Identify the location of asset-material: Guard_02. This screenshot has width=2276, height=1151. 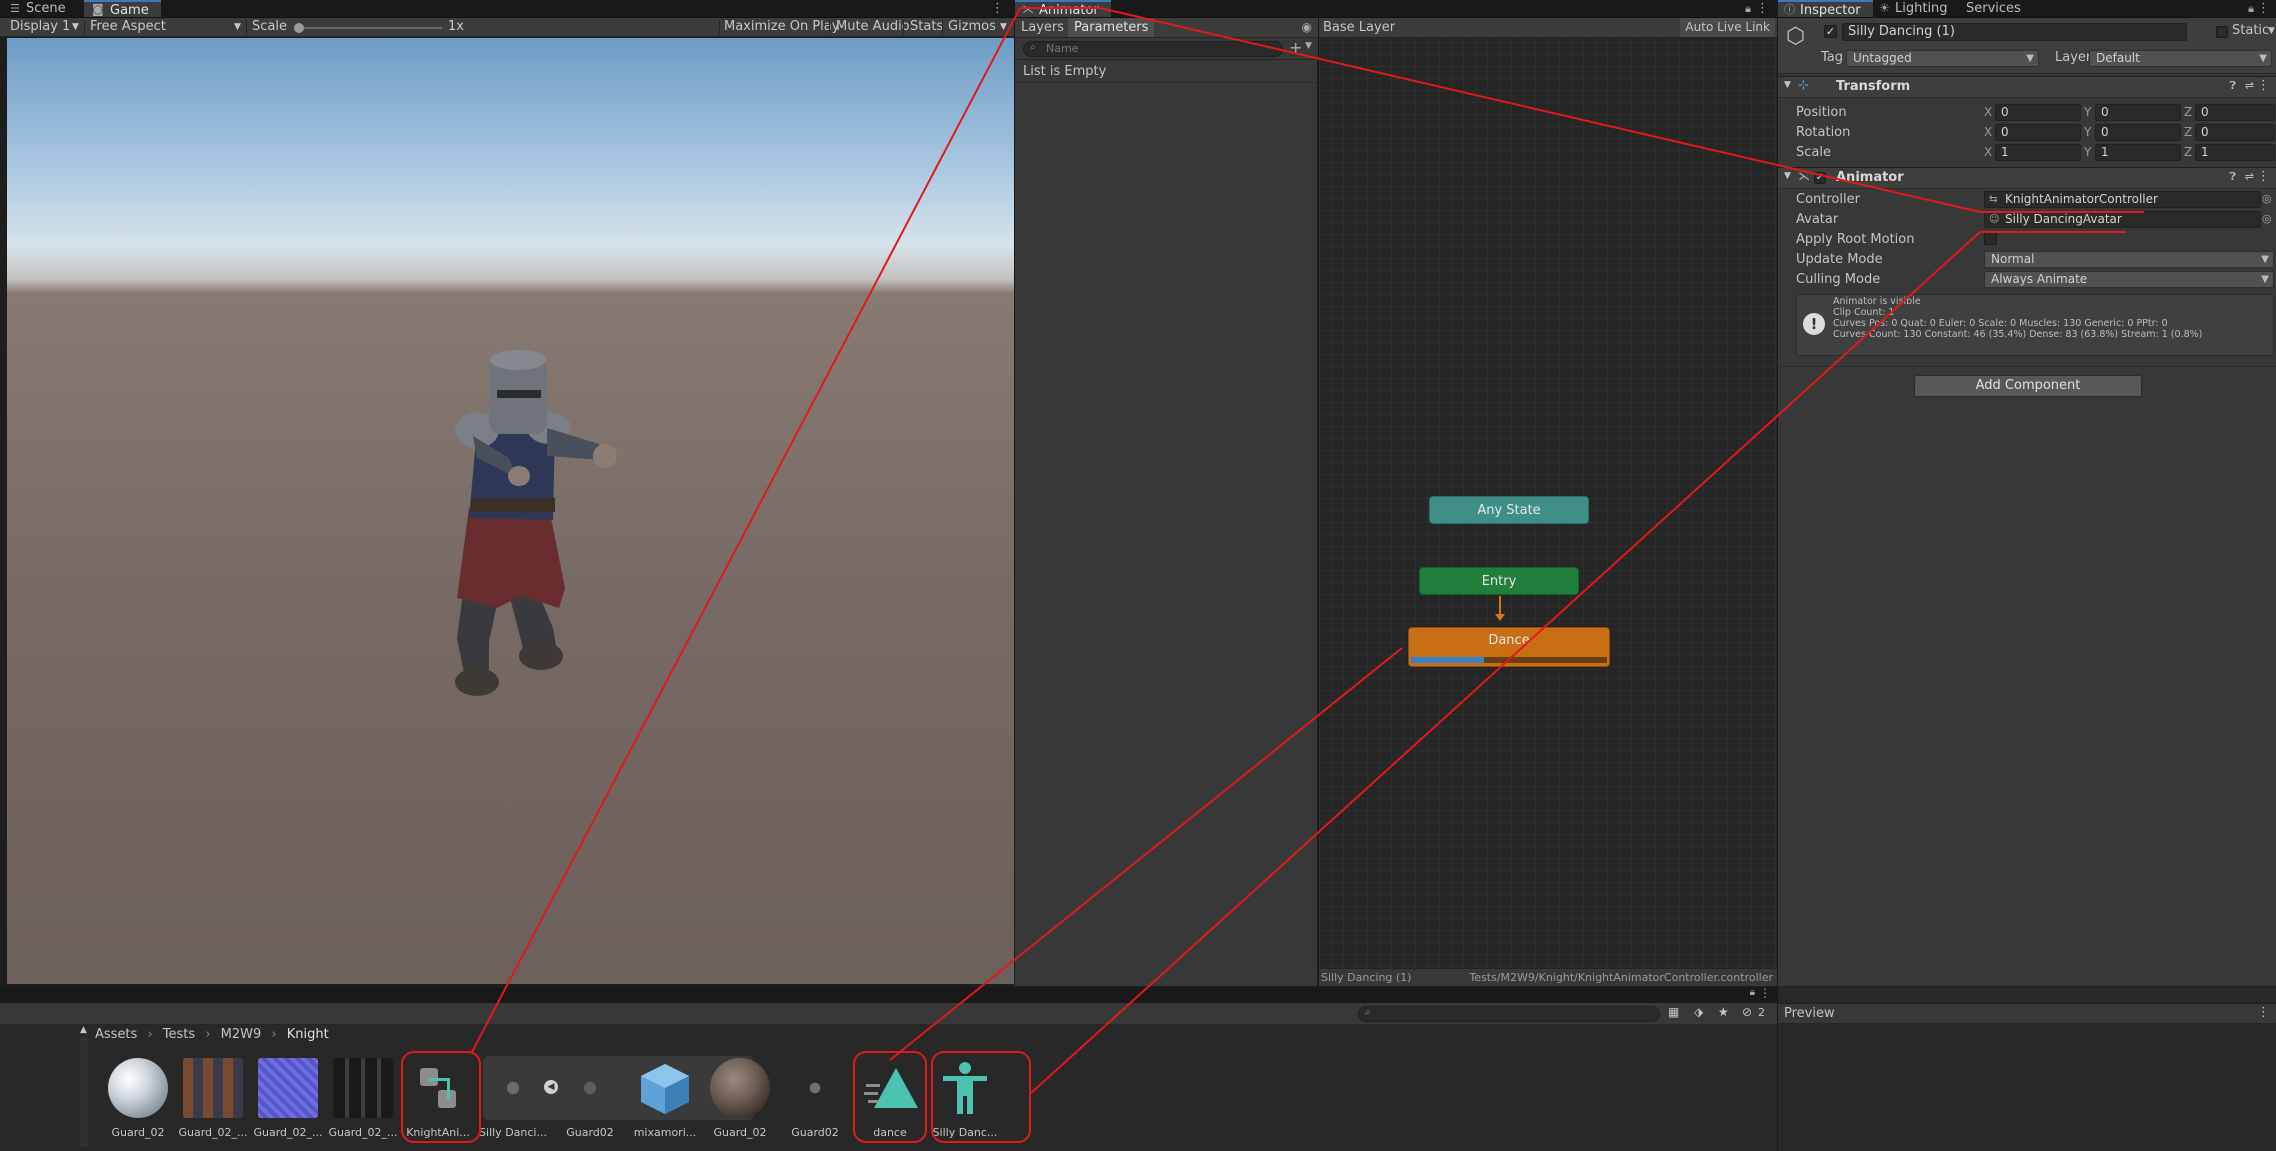
(138, 1098).